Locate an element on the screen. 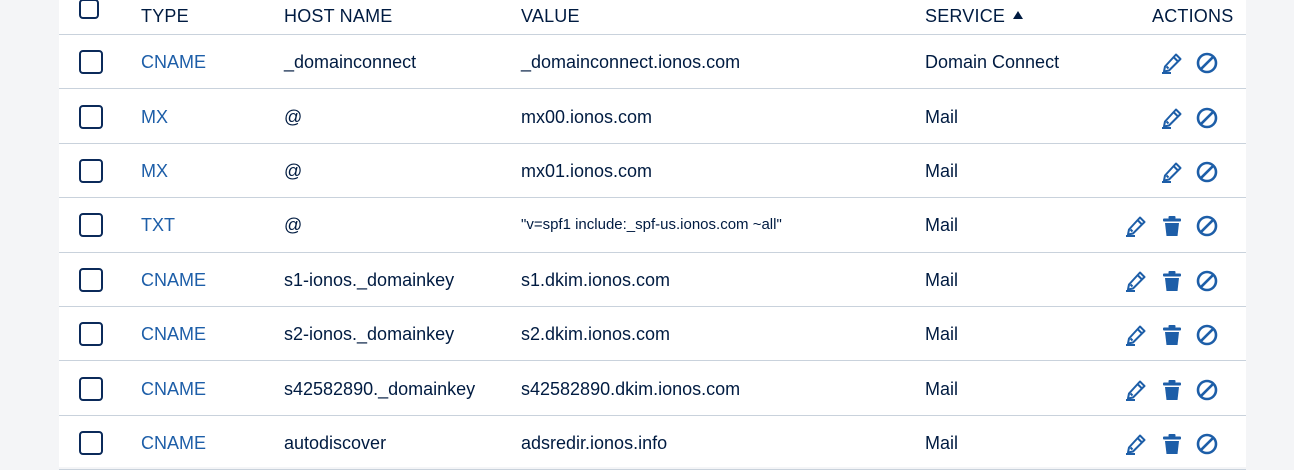 Image resolution: width=1294 pixels, height=470 pixels. record-value: mx01.ionos.com is located at coordinates (587, 170).